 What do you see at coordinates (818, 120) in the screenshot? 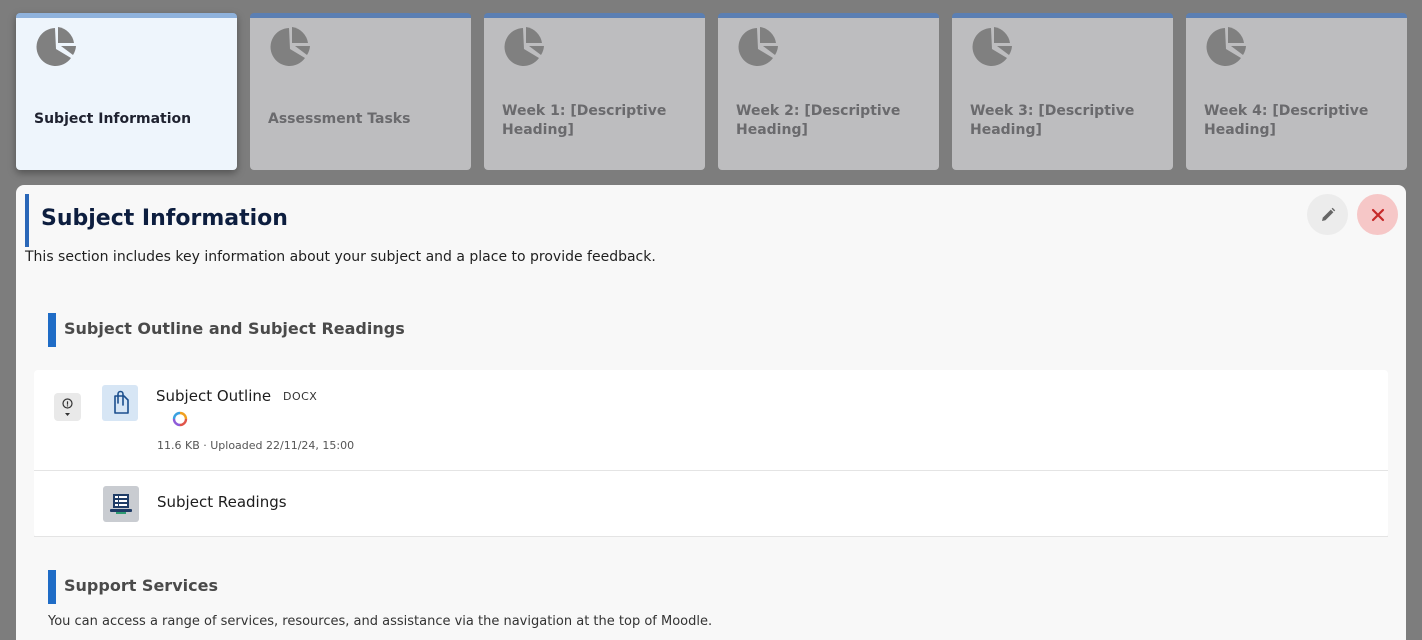
I see `tile-label: Week 2: [Descriptive Heading]` at bounding box center [818, 120].